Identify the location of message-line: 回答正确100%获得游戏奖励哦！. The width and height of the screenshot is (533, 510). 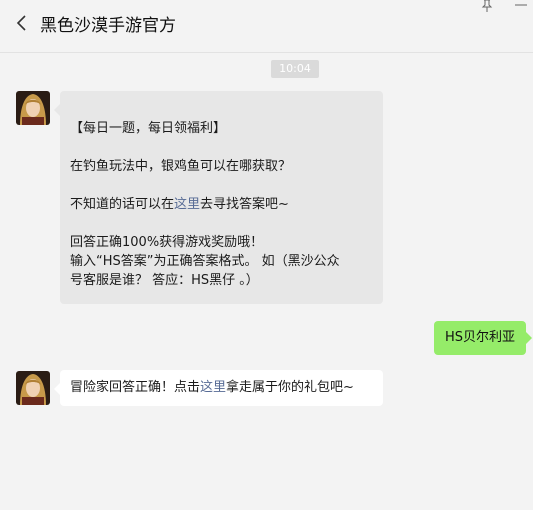
(167, 242).